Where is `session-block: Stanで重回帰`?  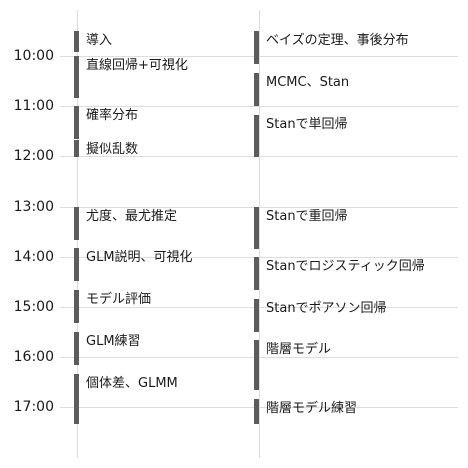
session-block: Stanで重回帰 is located at coordinates (354, 228).